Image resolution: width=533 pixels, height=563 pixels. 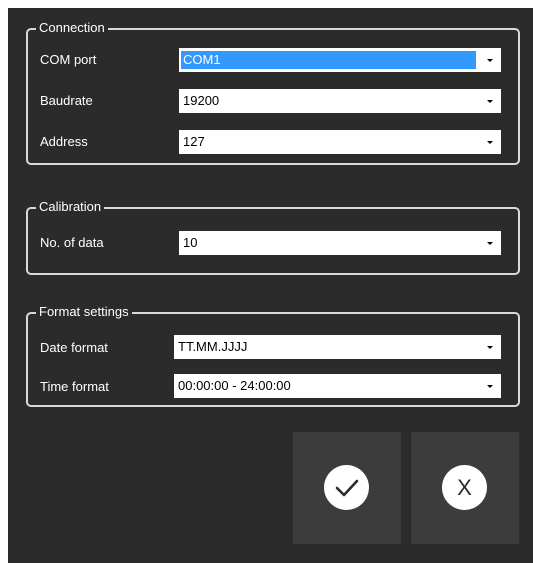 What do you see at coordinates (68, 59) in the screenshot?
I see `com-port-label: COM port` at bounding box center [68, 59].